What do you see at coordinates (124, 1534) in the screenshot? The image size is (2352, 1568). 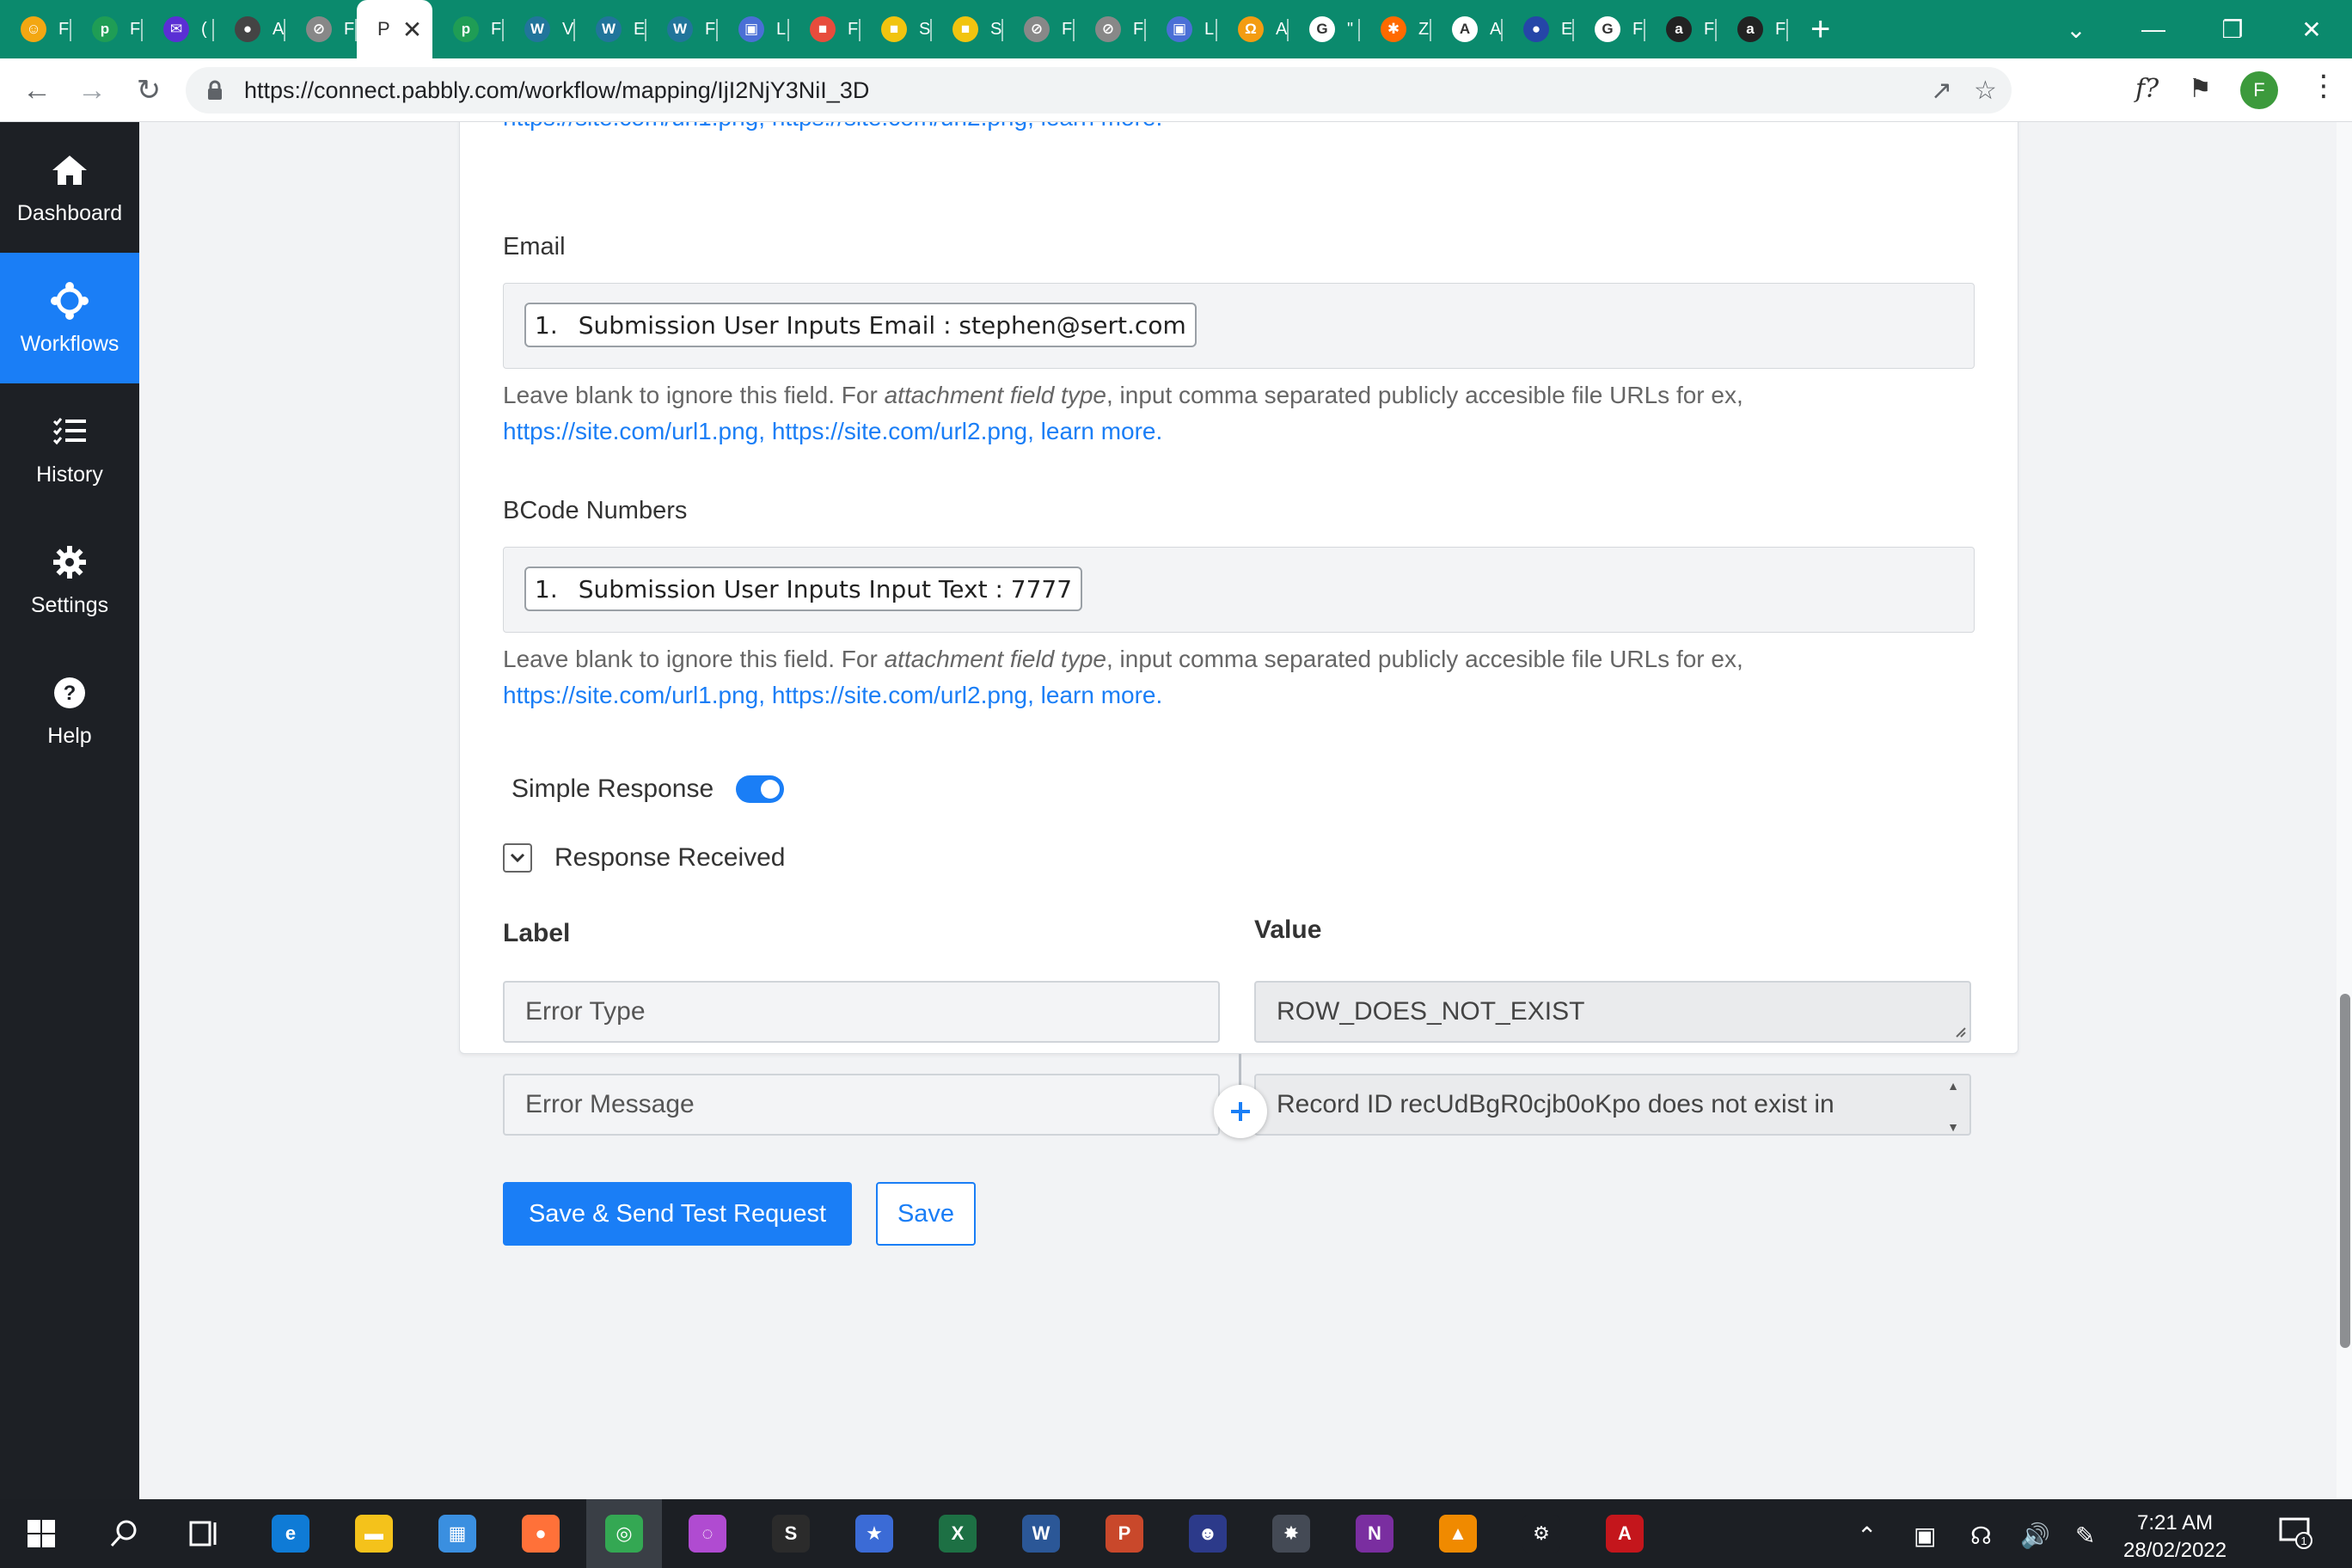 I see `search-icon` at bounding box center [124, 1534].